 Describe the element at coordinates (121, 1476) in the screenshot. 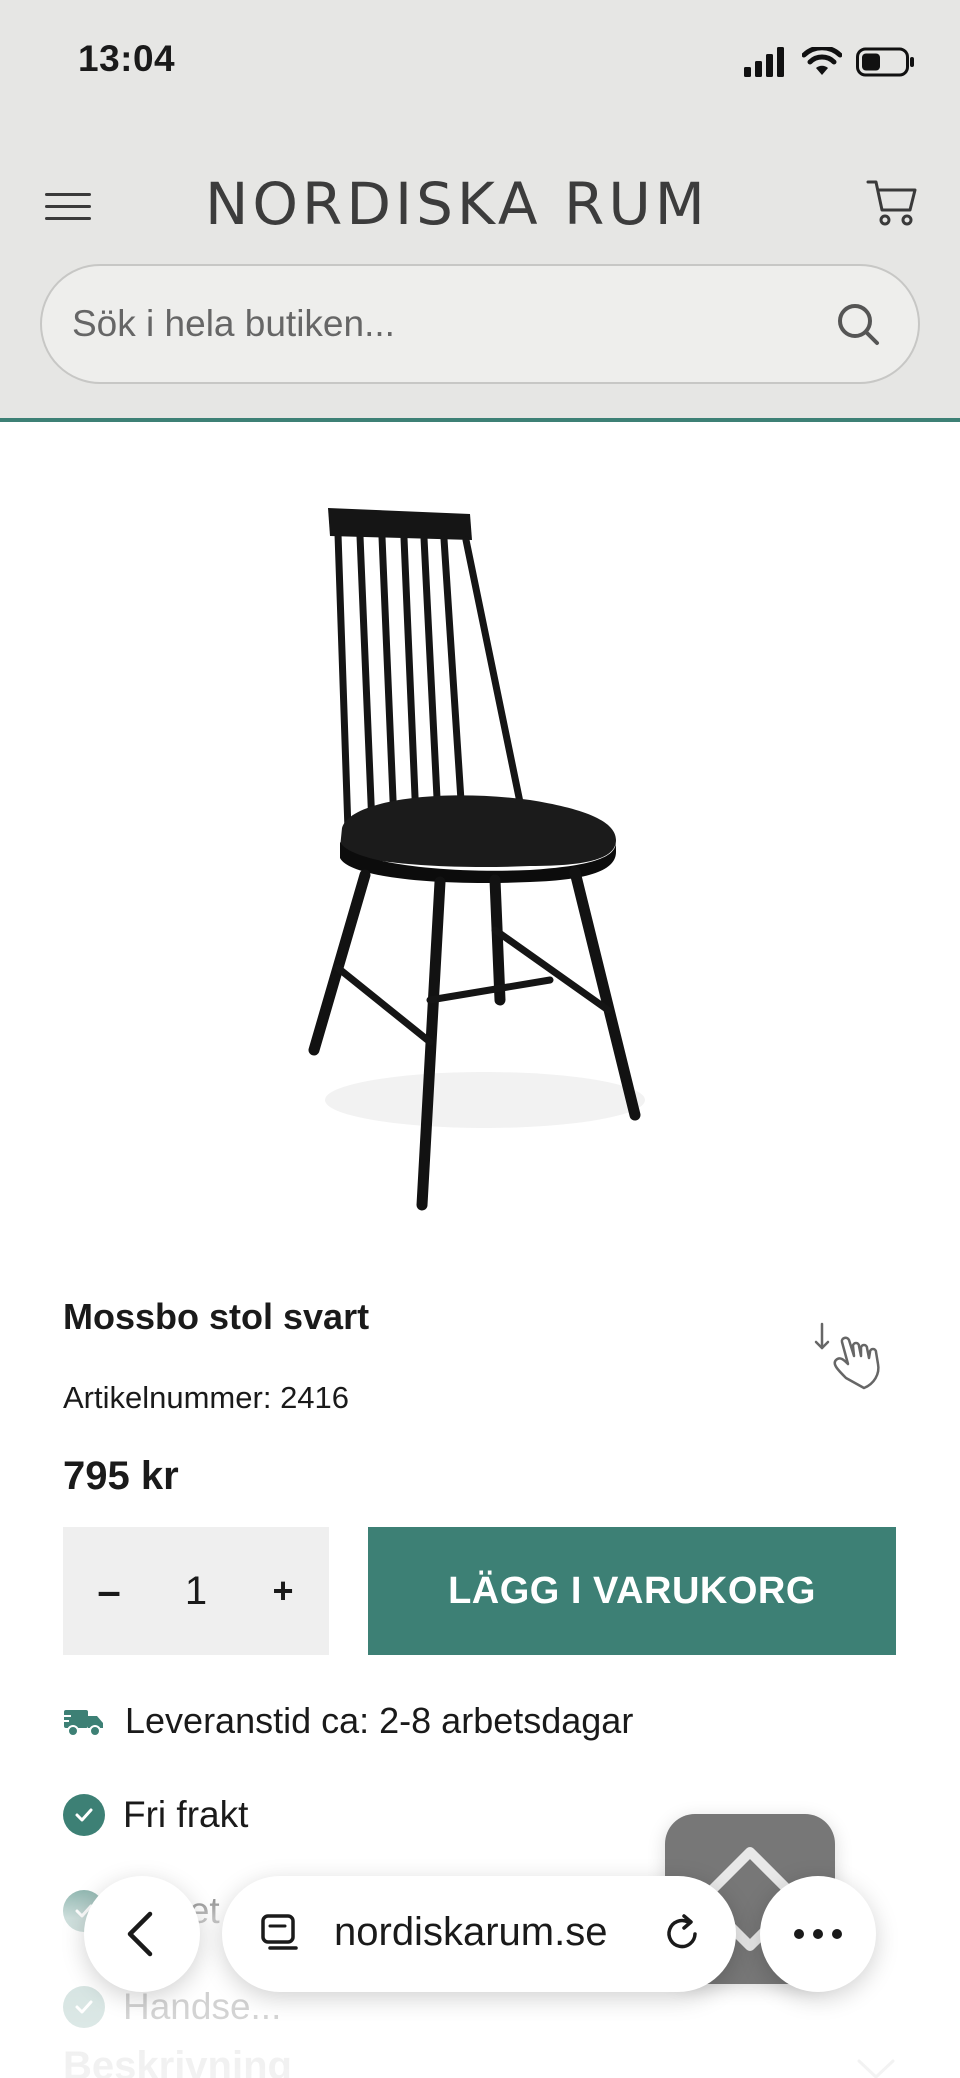

I see `product-price: 795 kr` at that location.